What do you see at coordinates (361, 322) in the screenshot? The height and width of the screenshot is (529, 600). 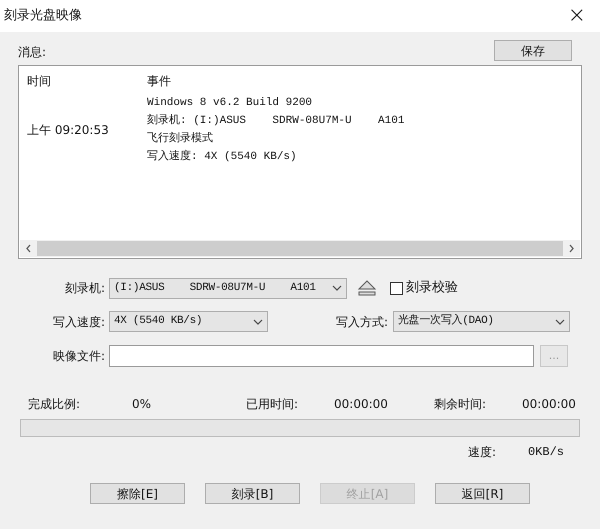 I see `write-mode-label: 写入方式:` at bounding box center [361, 322].